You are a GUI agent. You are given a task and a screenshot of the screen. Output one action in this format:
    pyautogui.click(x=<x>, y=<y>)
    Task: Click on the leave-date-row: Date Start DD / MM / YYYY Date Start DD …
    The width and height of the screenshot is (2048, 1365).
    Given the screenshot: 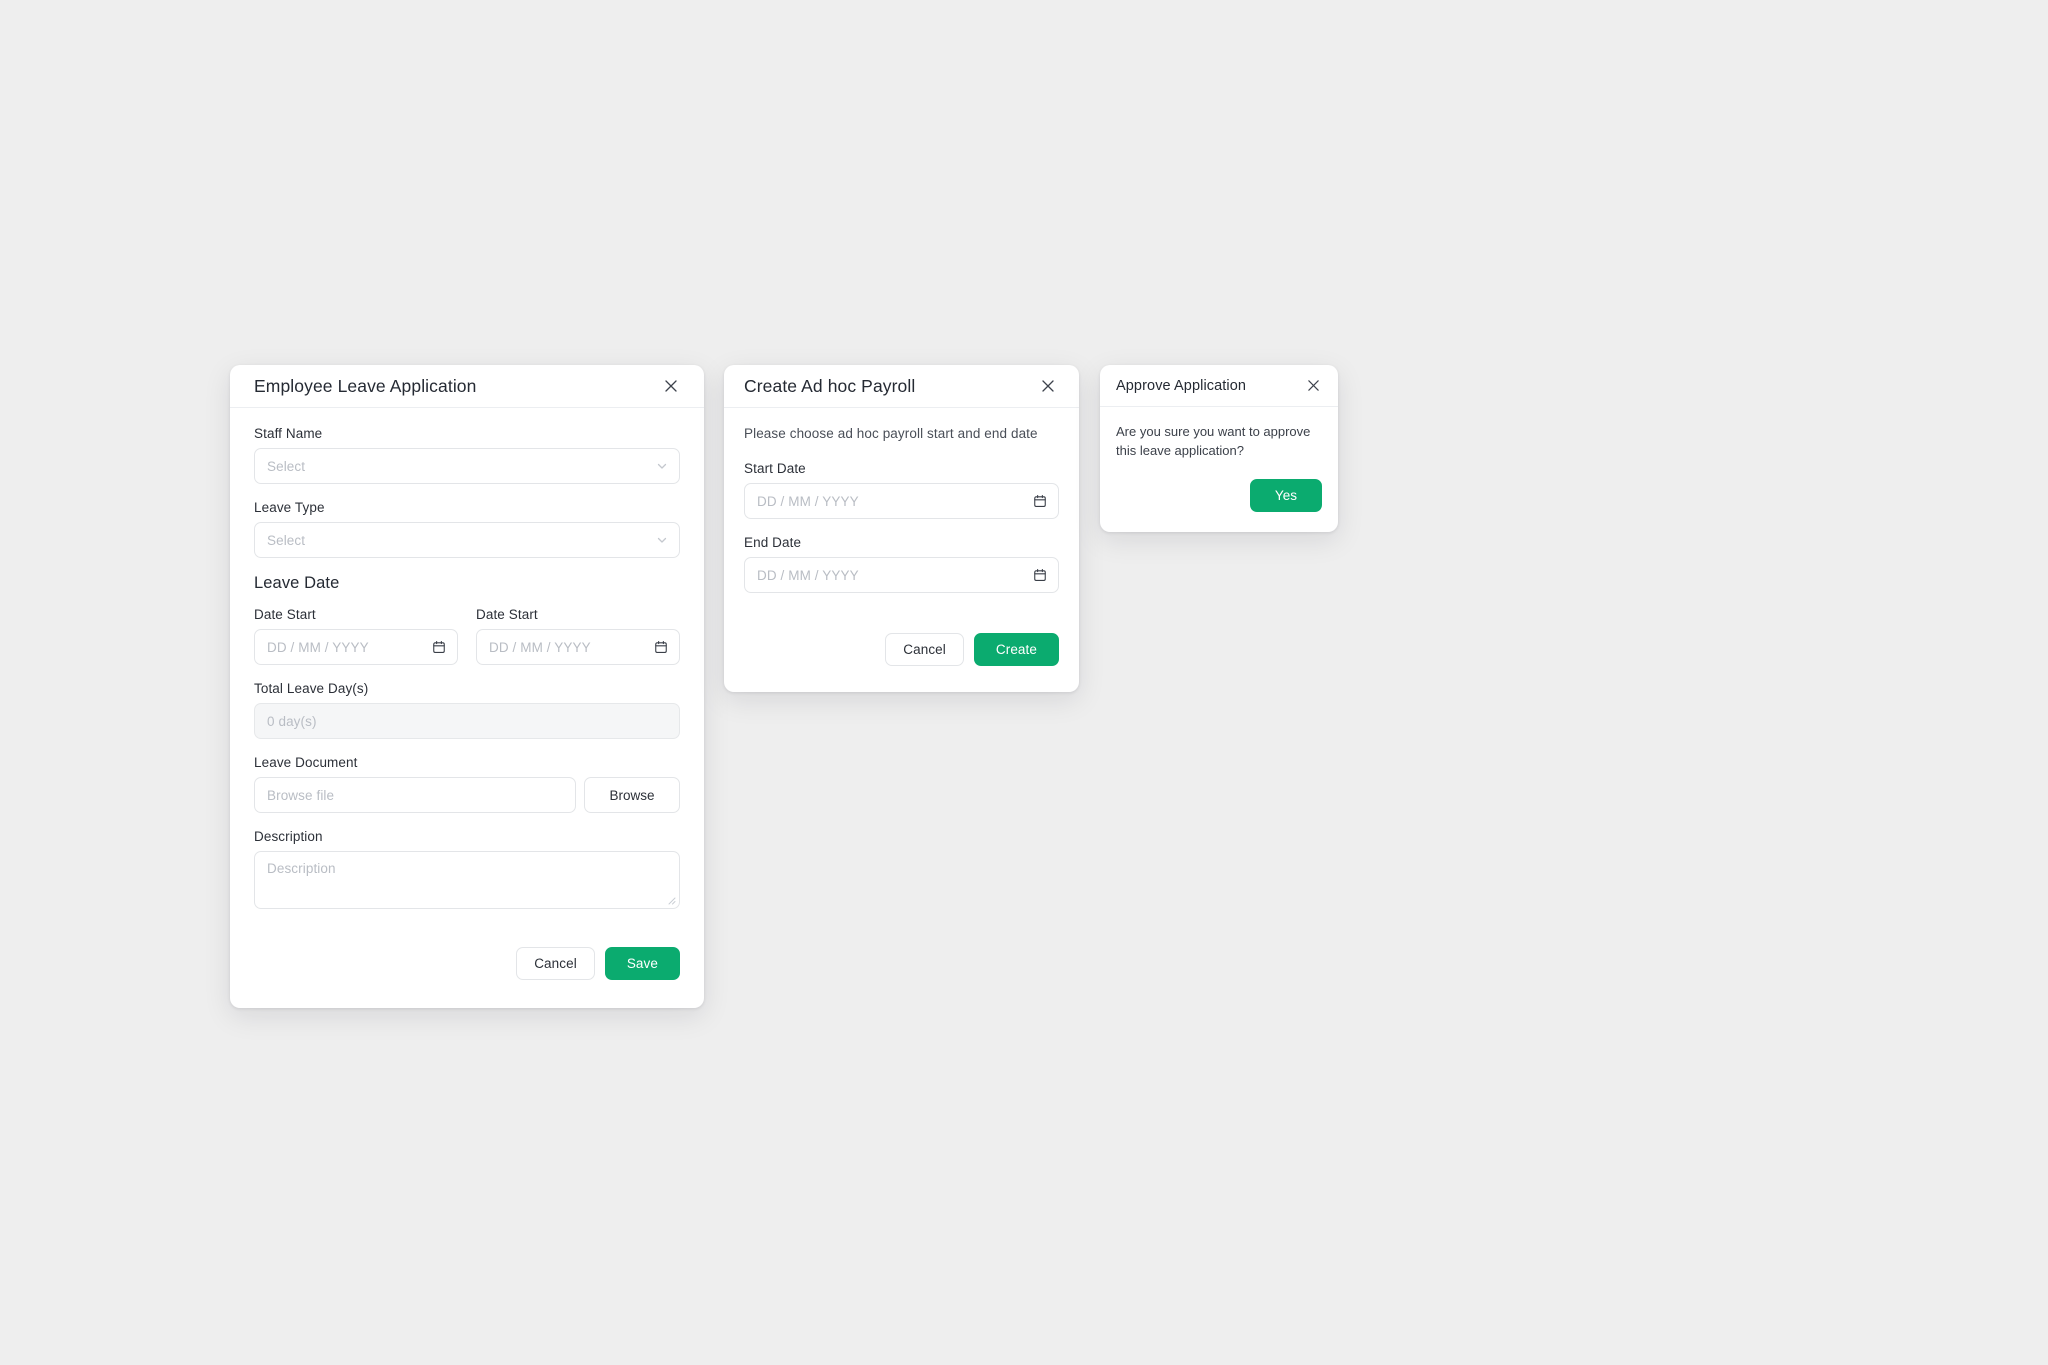 What is the action you would take?
    pyautogui.click(x=467, y=644)
    